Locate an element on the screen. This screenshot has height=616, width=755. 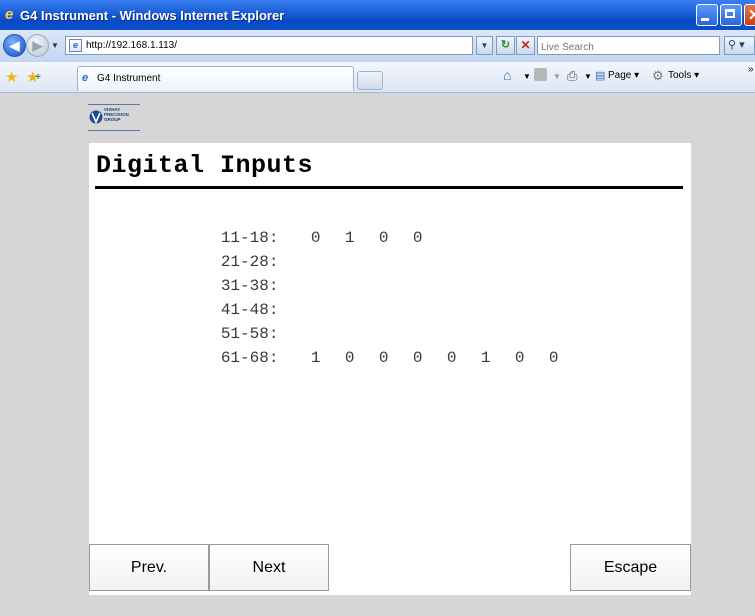
search-input is located at coordinates (626, 47).